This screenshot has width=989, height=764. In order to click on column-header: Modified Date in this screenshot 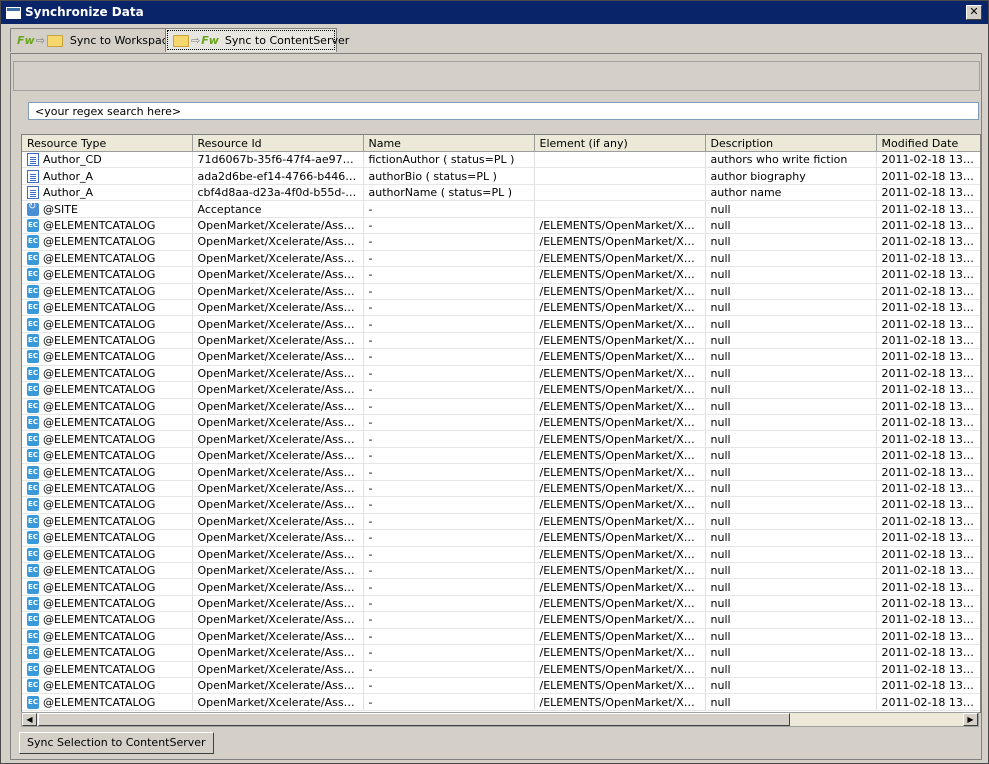, I will do `click(928, 143)`.